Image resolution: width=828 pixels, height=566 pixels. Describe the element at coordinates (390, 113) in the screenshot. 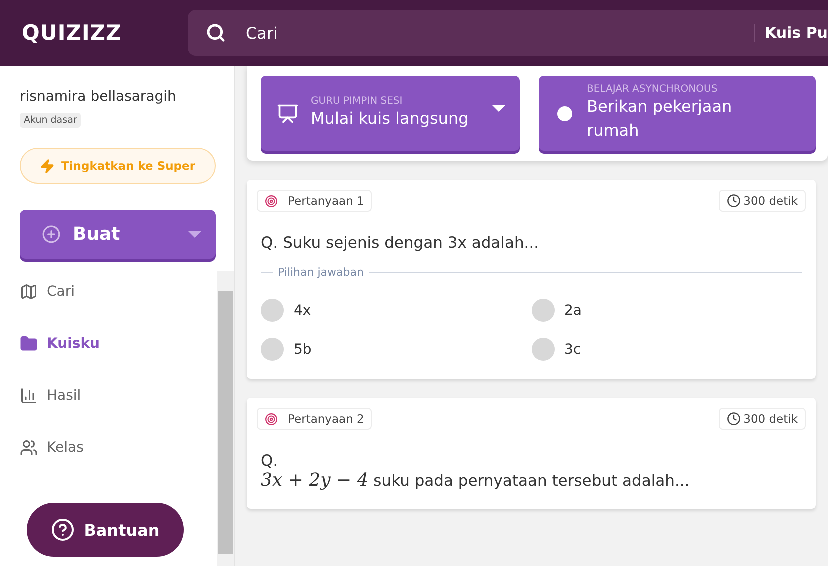

I see `live-quiz-button: GURU PIMPIN SESI Mulai kuis langsung` at that location.